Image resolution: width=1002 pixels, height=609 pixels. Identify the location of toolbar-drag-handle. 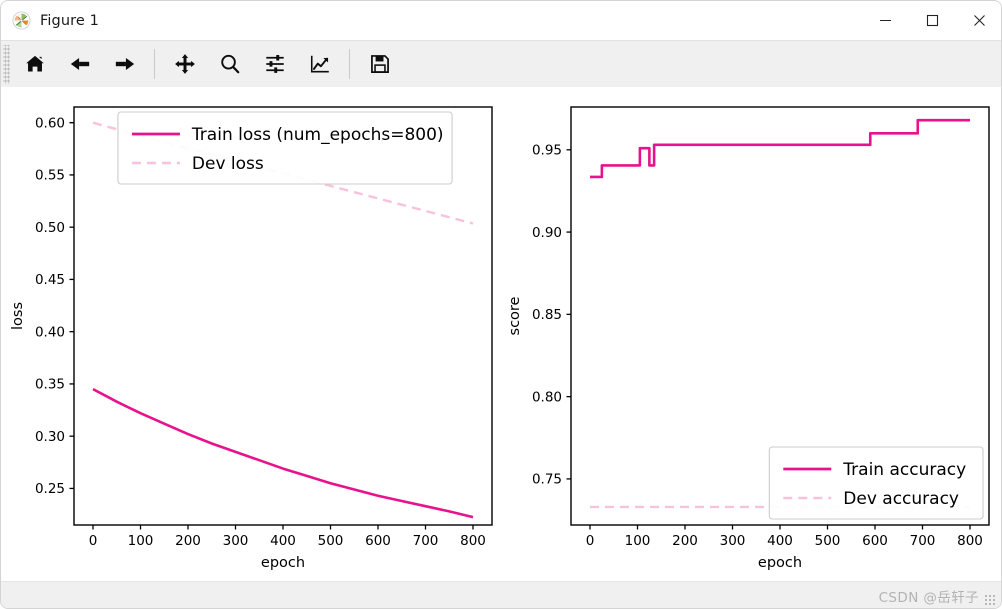
(6, 64).